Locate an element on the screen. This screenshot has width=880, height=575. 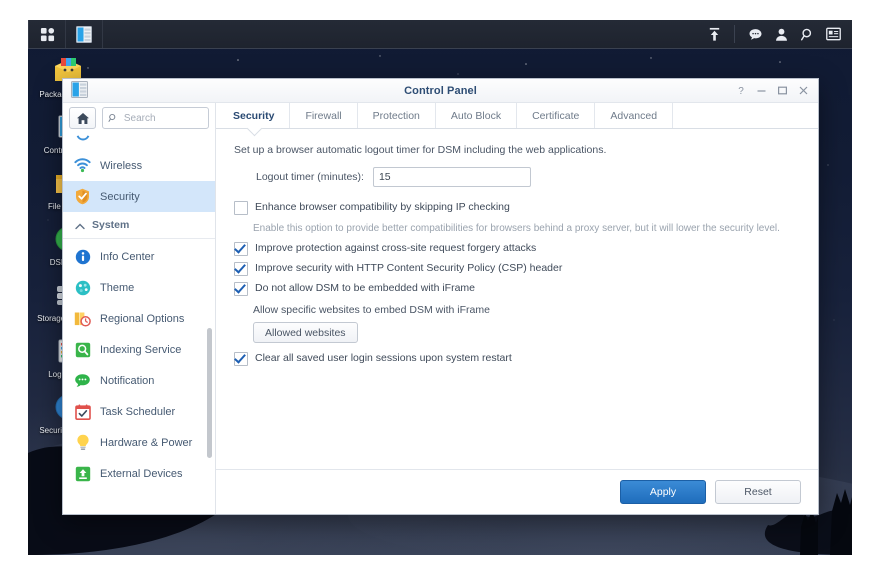
checkbox-clear-sessions is located at coordinates (241, 359).